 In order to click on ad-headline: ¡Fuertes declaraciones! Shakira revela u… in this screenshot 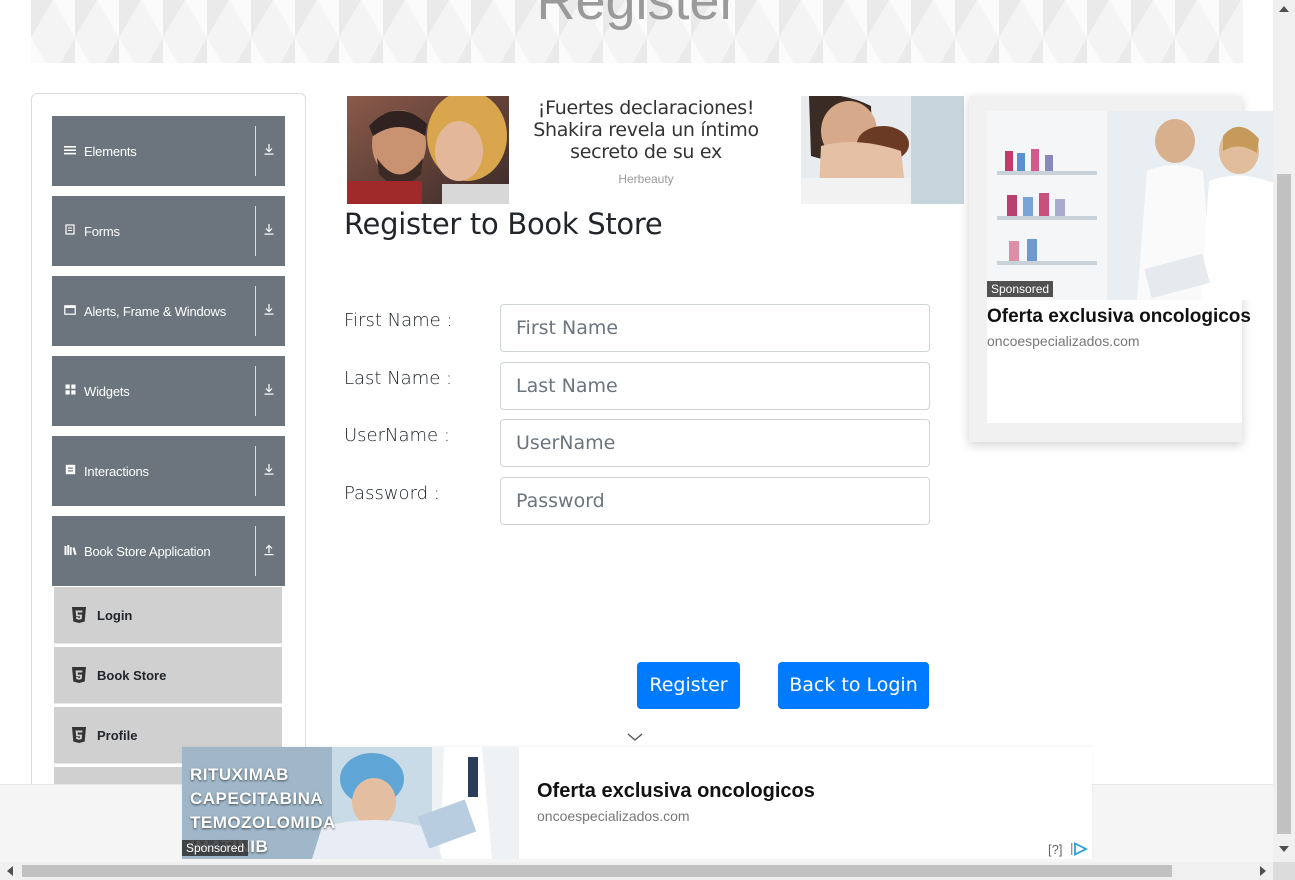, I will do `click(646, 130)`.